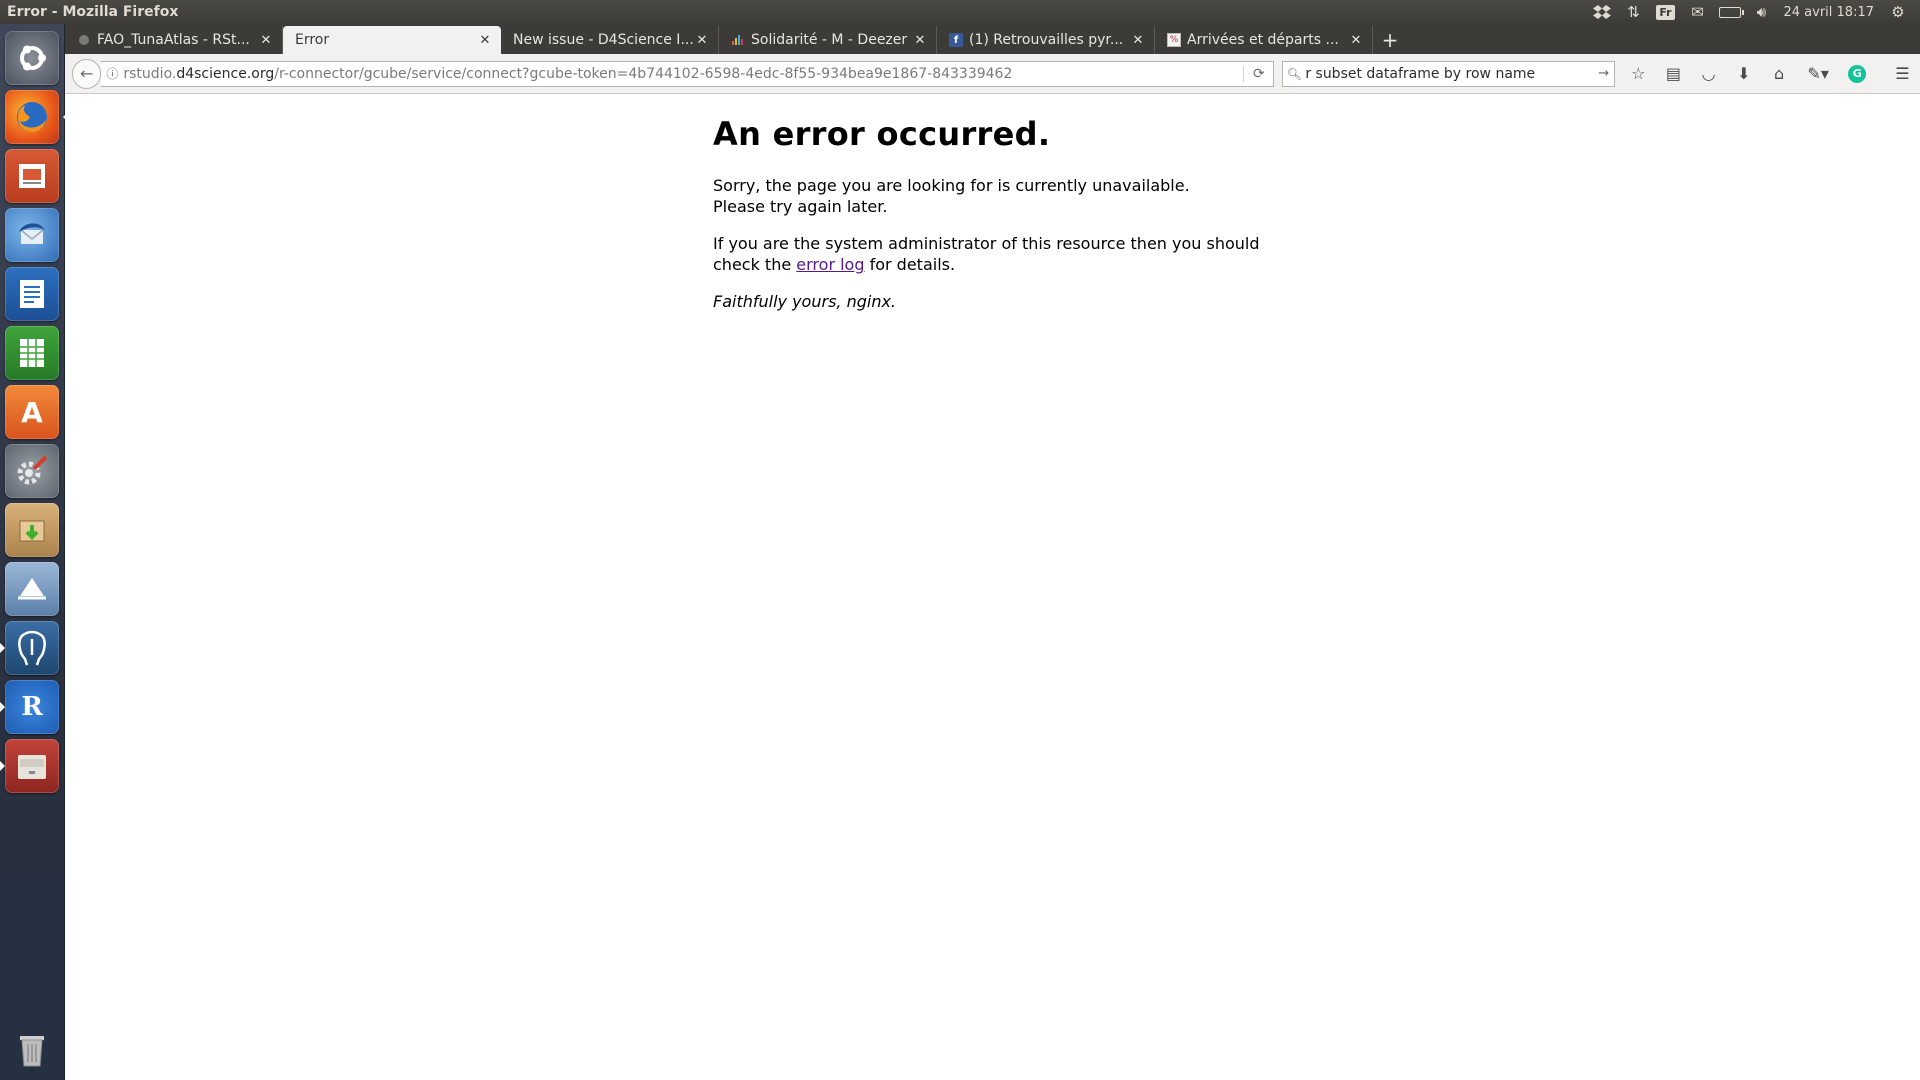 The height and width of the screenshot is (1080, 1920). What do you see at coordinates (1174, 40) in the screenshot?
I see `page-favicon-icon: %` at bounding box center [1174, 40].